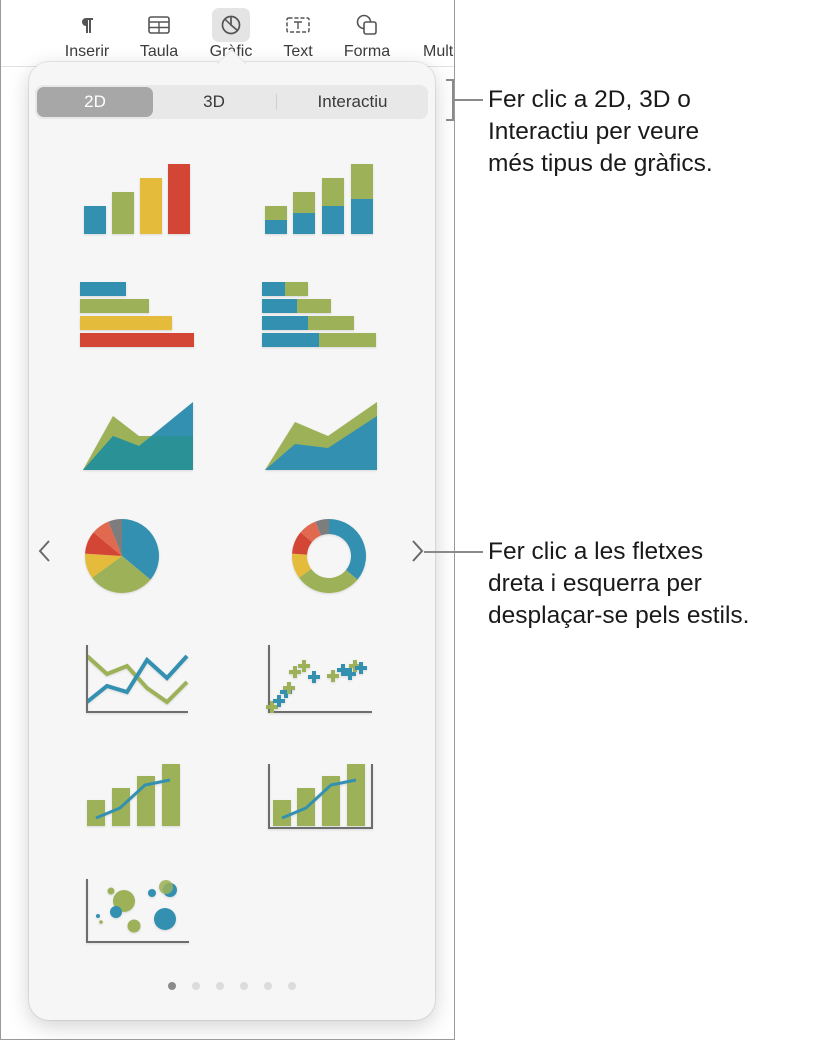  Describe the element at coordinates (95, 102) in the screenshot. I see `segment-2d: 2D` at that location.